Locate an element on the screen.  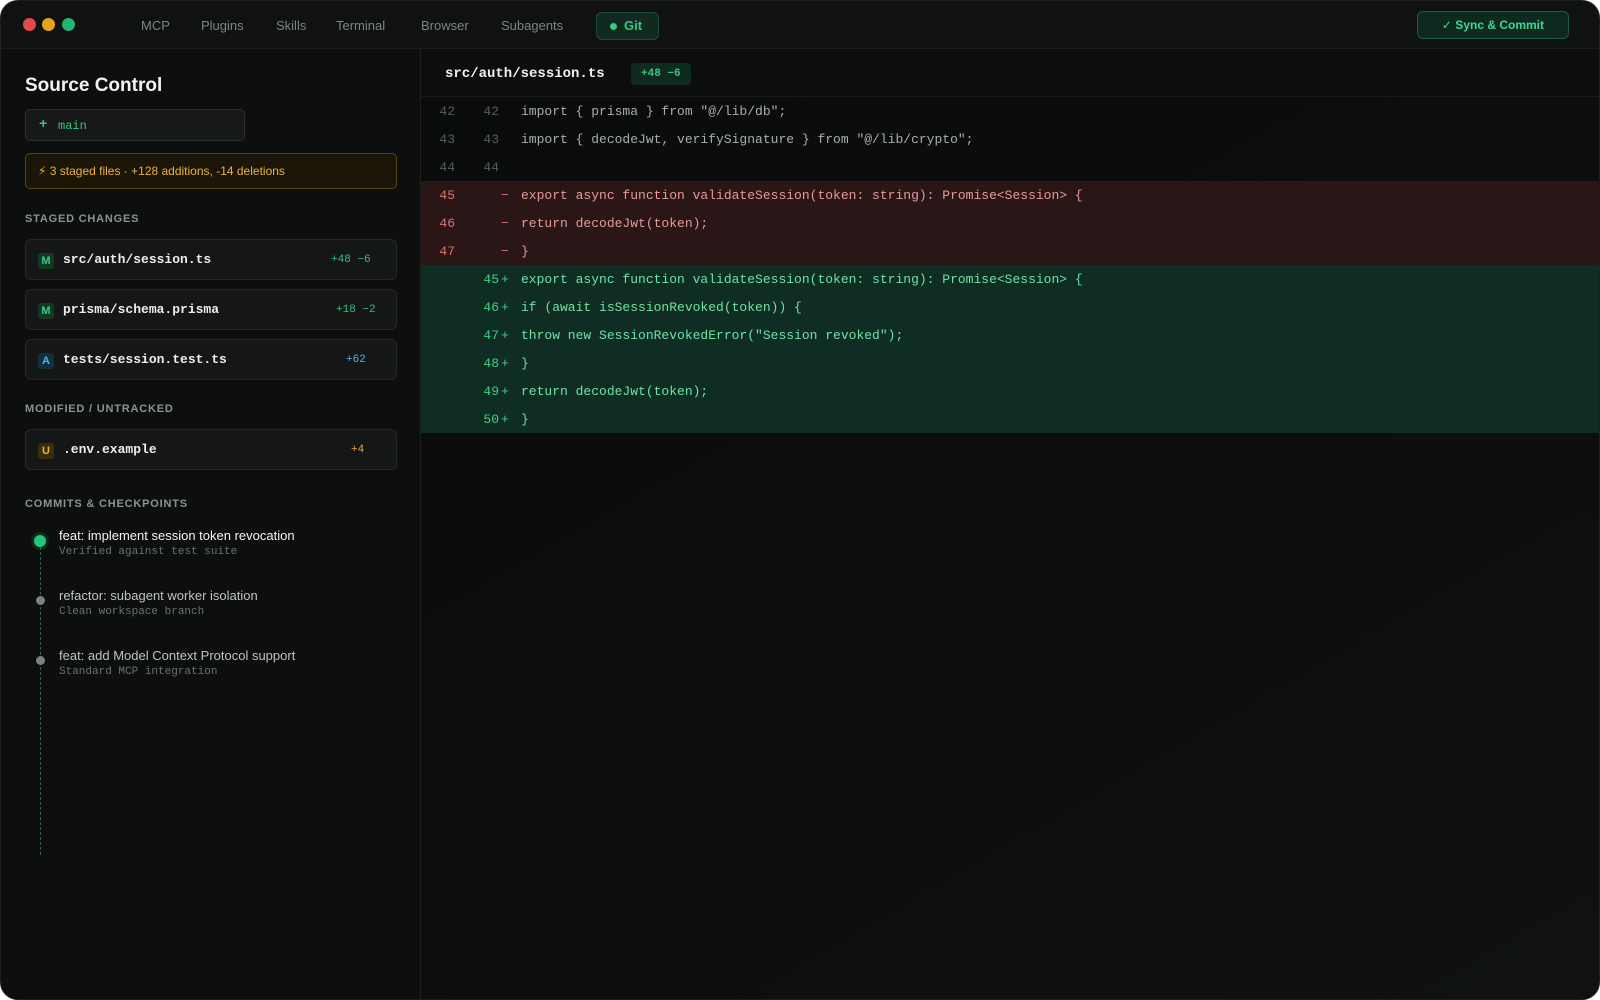
file-diff-stat: +18 −2 is located at coordinates (356, 310).